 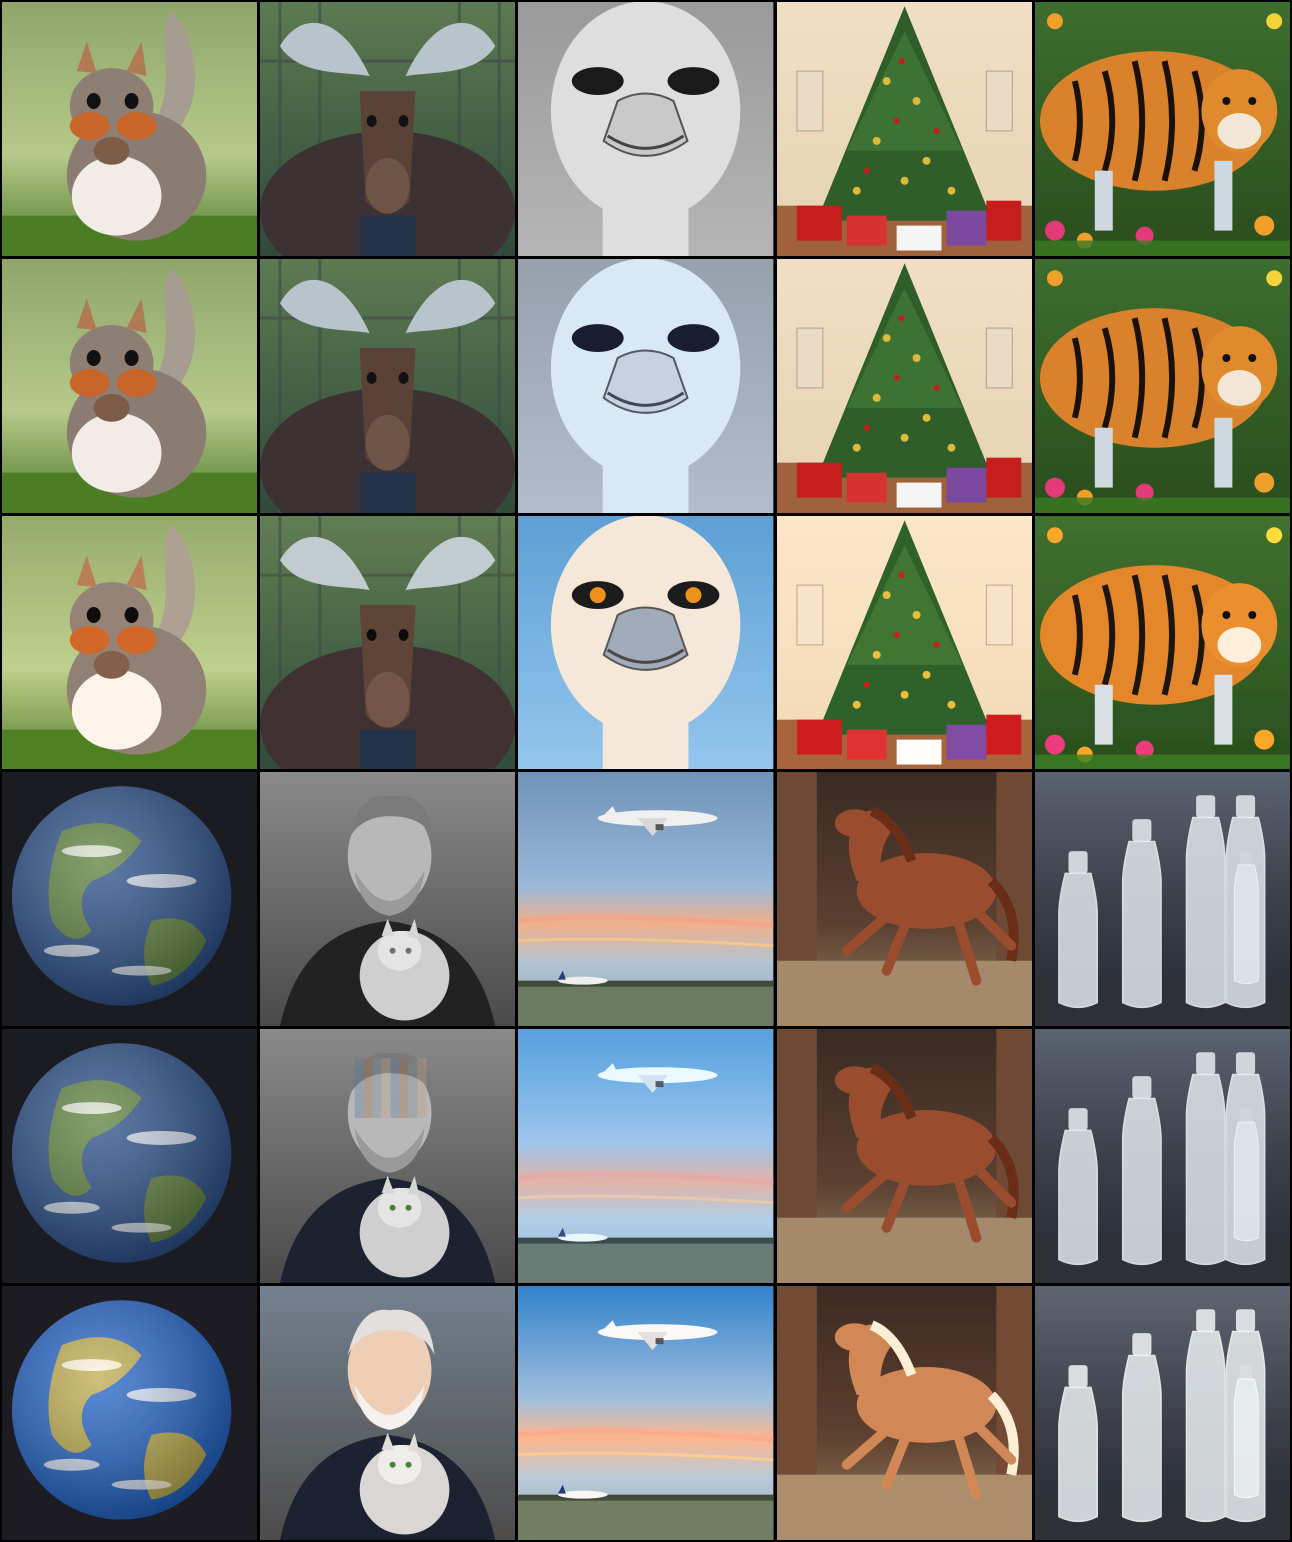 I want to click on tile-squirrel-r3-c1, so click(x=130, y=642).